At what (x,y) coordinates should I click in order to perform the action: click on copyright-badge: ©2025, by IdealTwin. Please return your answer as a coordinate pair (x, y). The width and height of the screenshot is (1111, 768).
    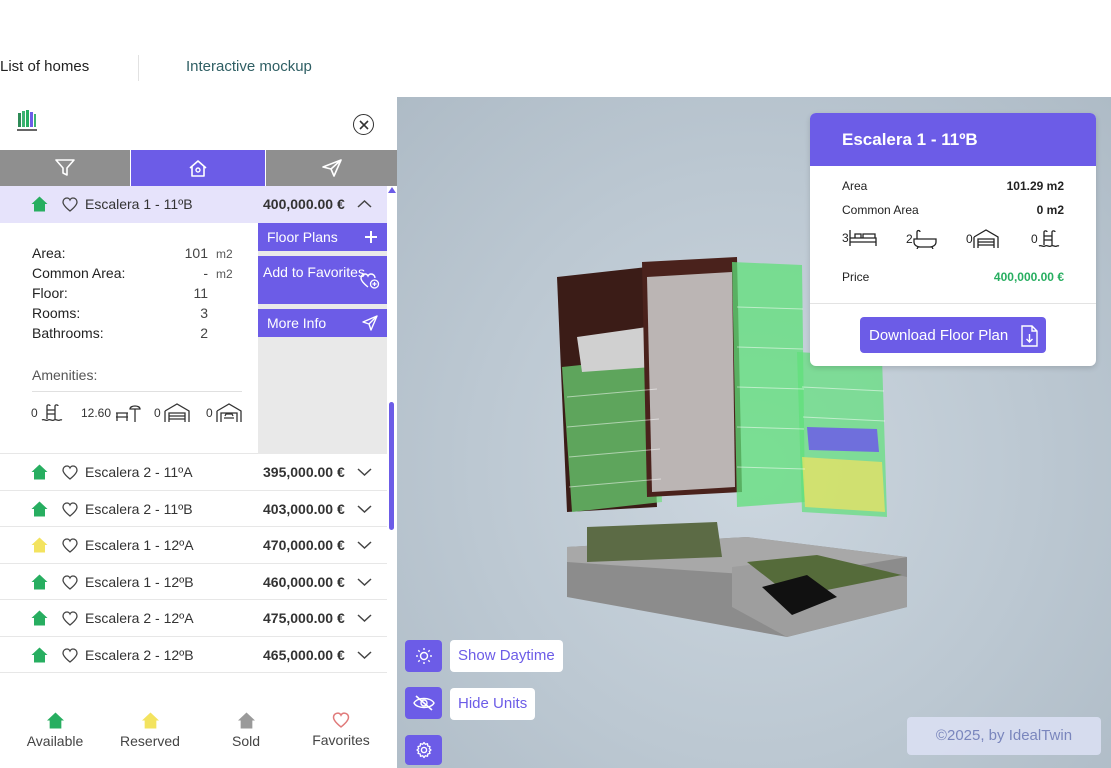
    Looking at the image, I should click on (1004, 736).